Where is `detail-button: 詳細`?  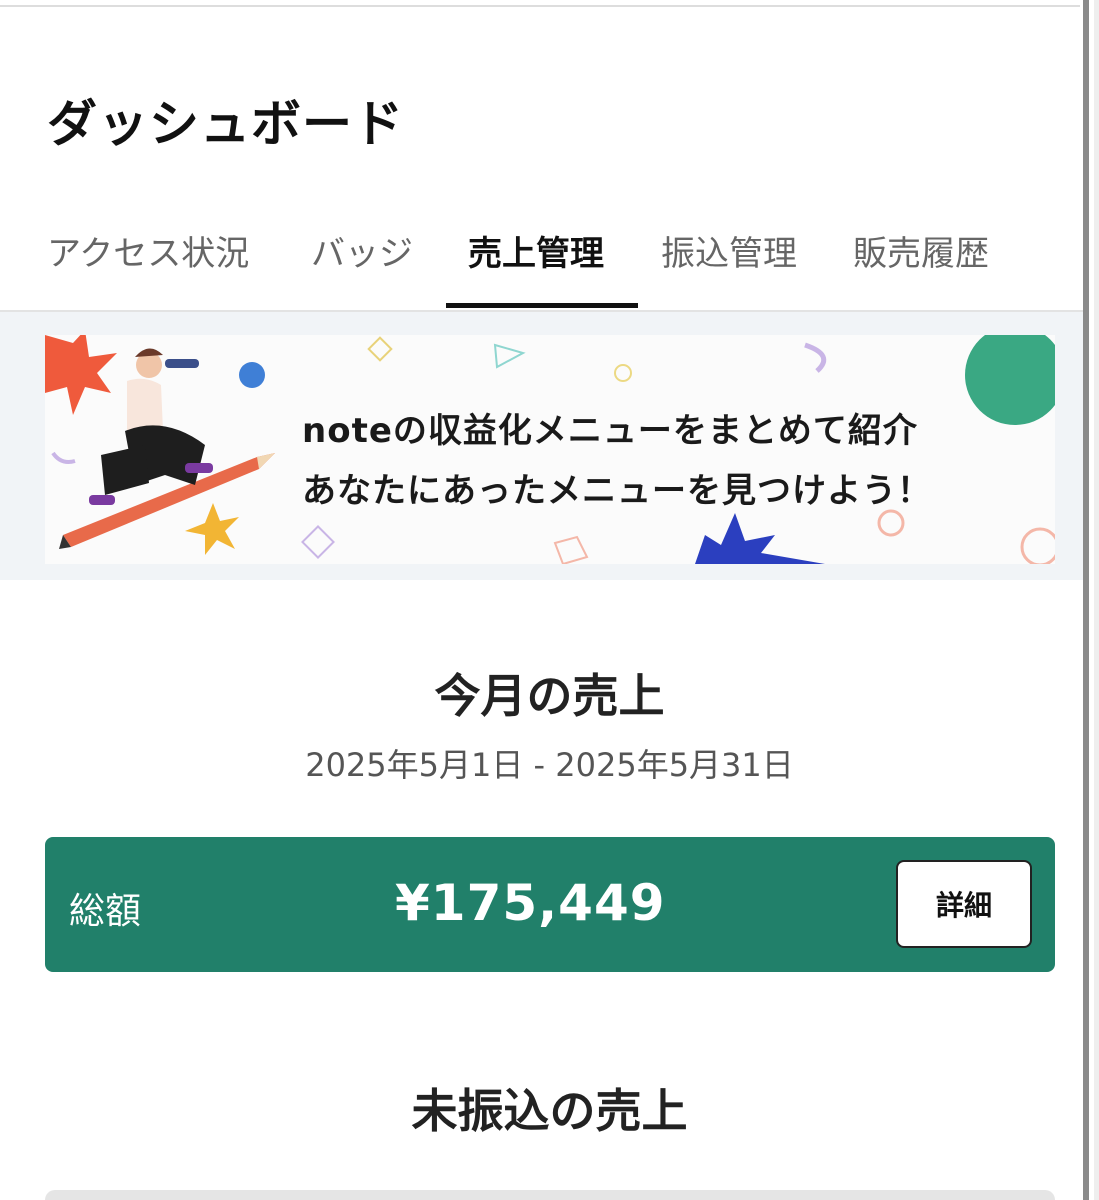 detail-button: 詳細 is located at coordinates (964, 904).